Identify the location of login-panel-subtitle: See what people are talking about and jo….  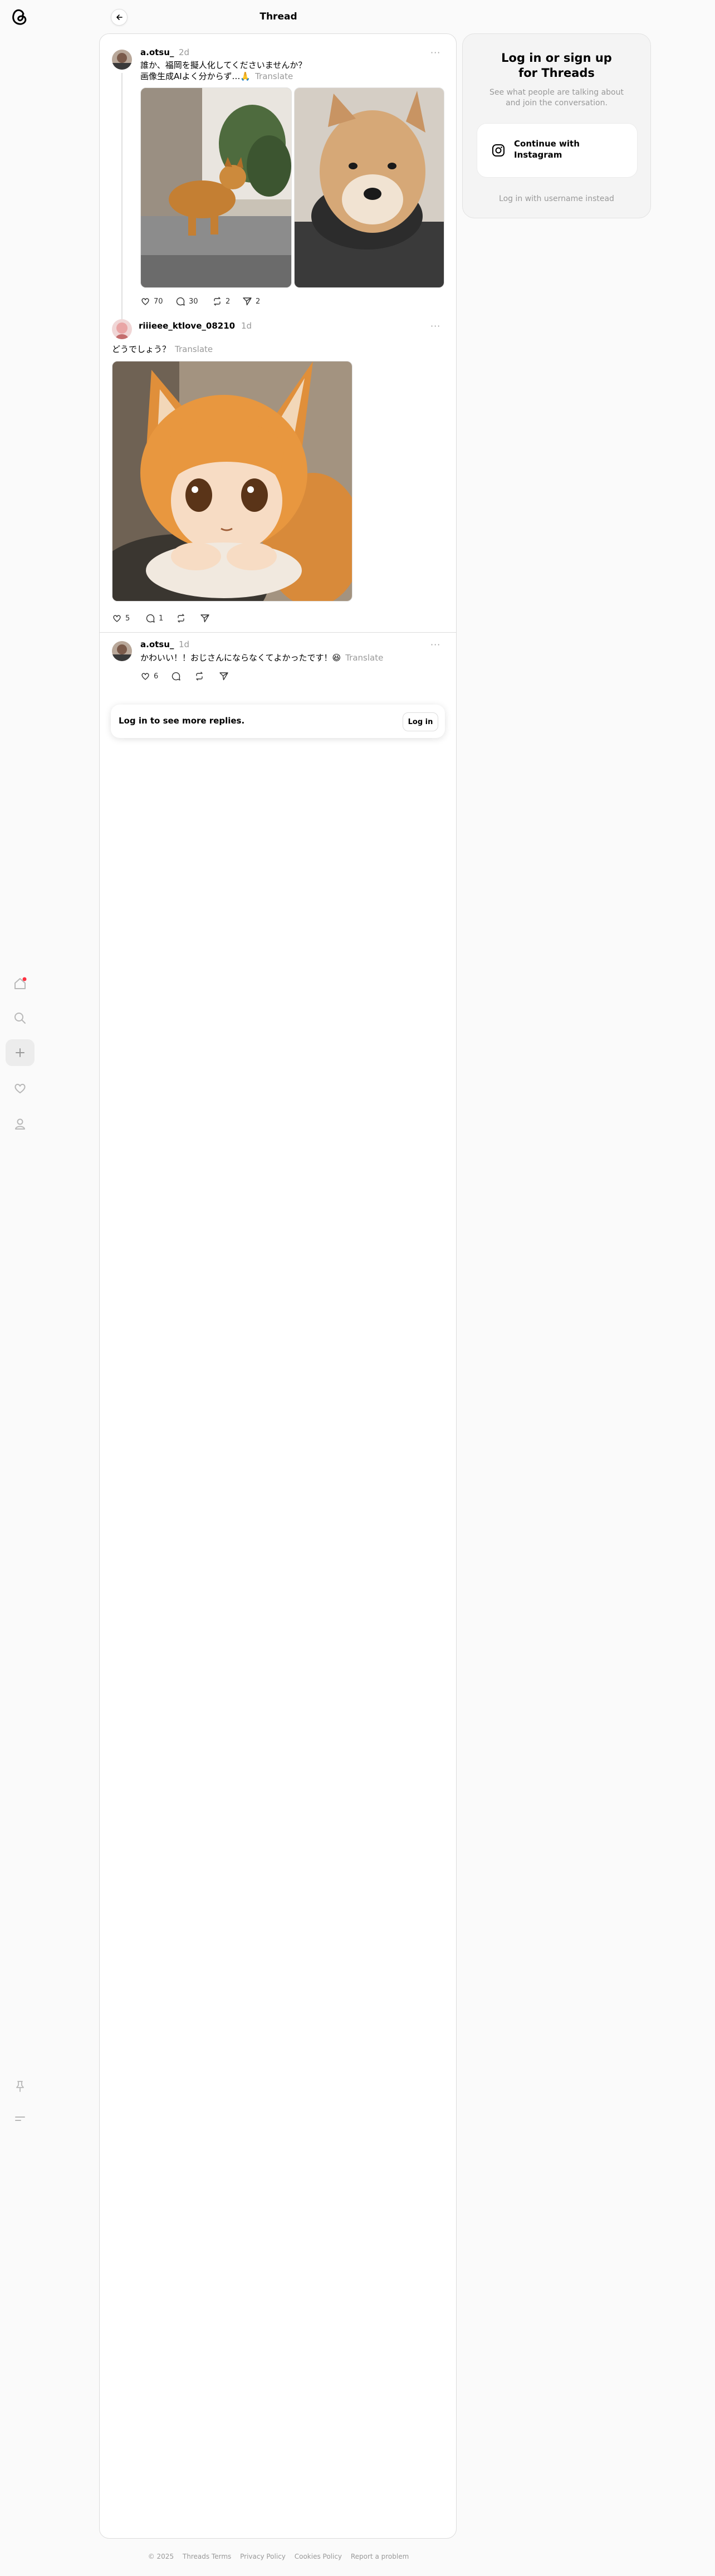
(556, 98).